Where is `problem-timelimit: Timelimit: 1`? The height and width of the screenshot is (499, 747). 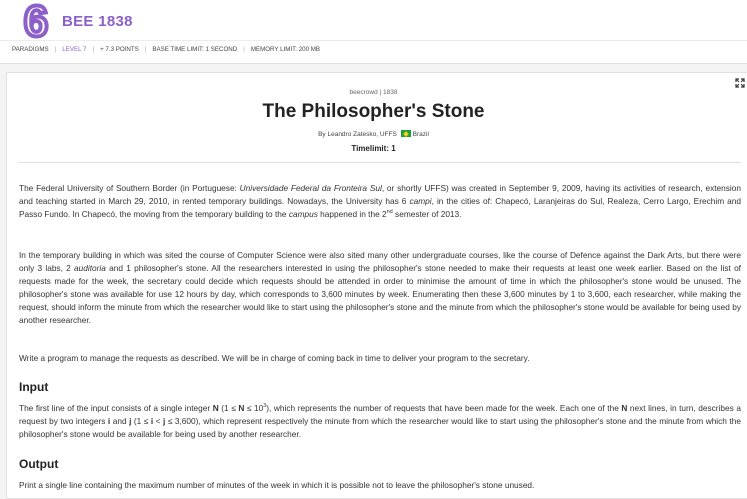
problem-timelimit: Timelimit: 1 is located at coordinates (373, 148).